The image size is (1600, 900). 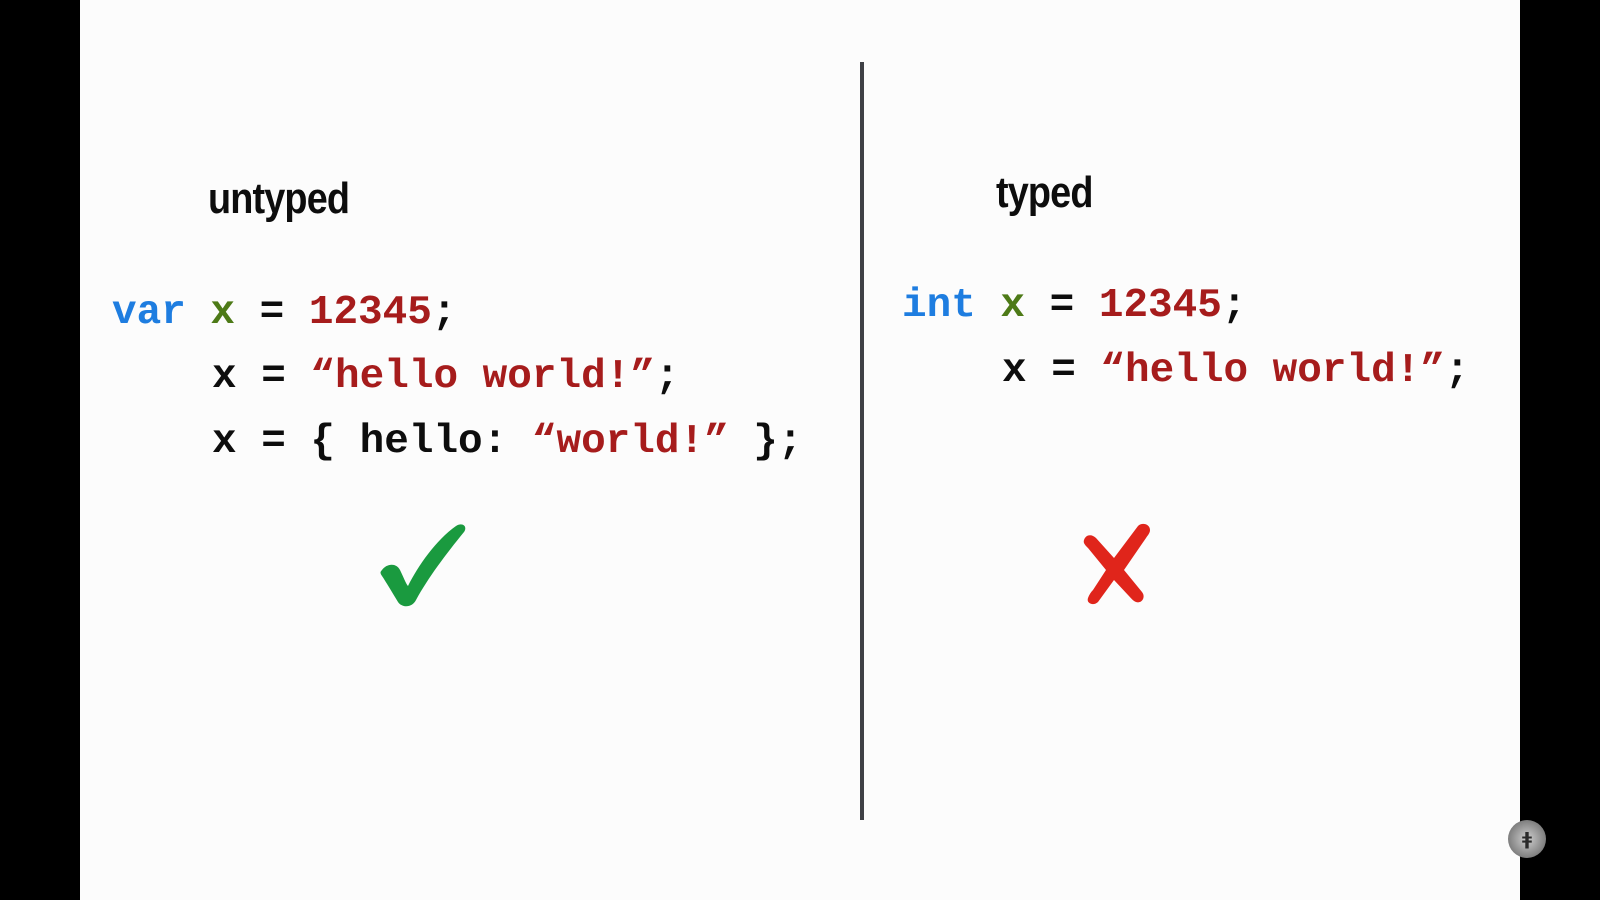 I want to click on cross-shape, so click(x=1116, y=564).